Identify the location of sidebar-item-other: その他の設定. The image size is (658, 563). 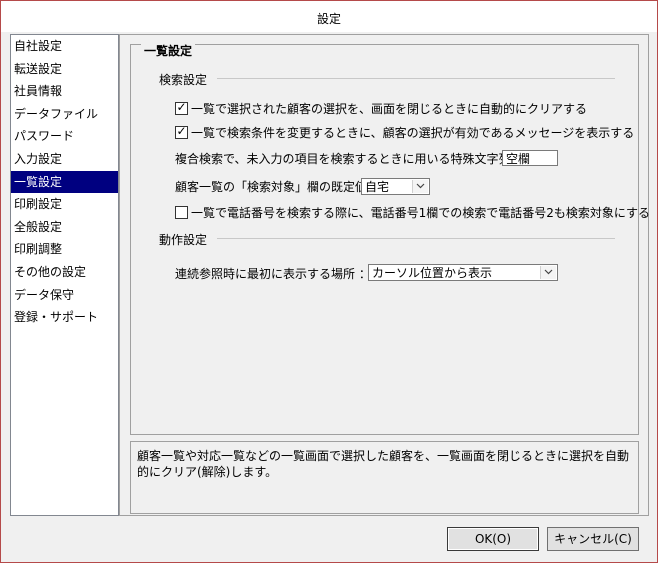
(64, 272).